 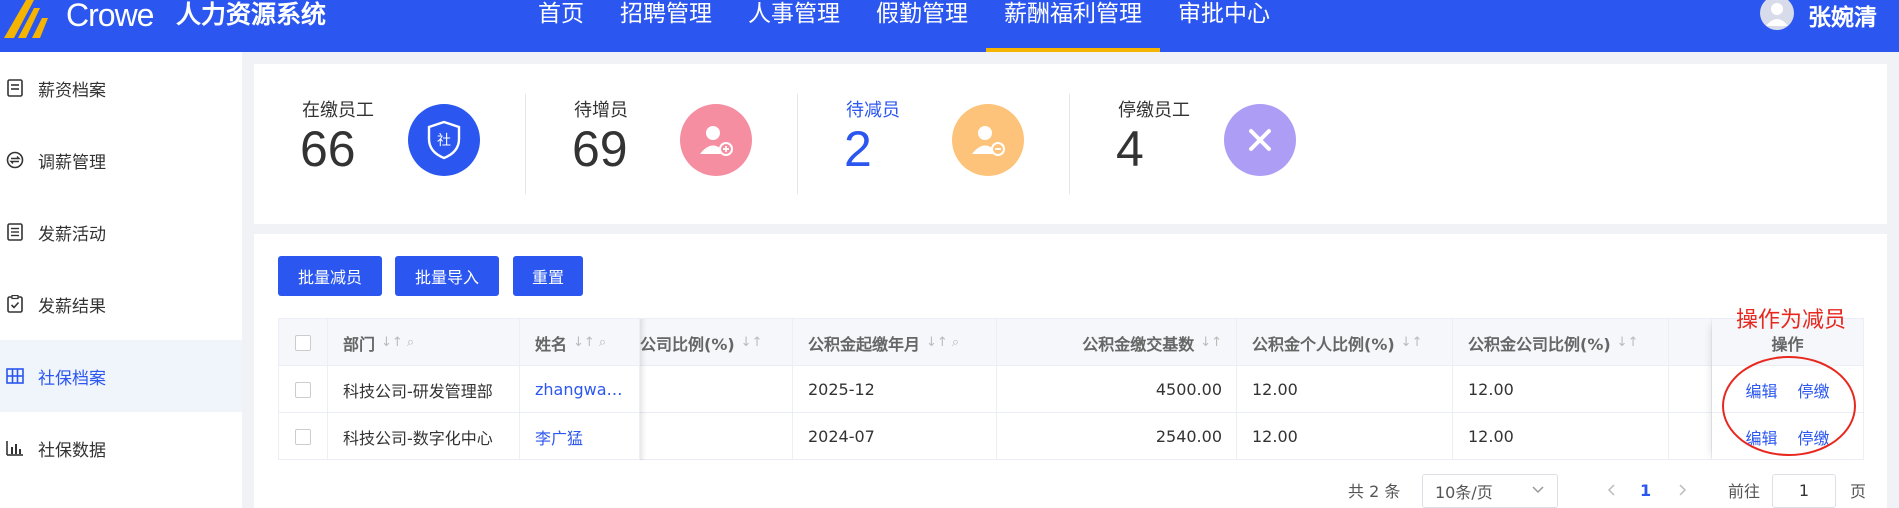 I want to click on shield-icon: 社, so click(x=444, y=140).